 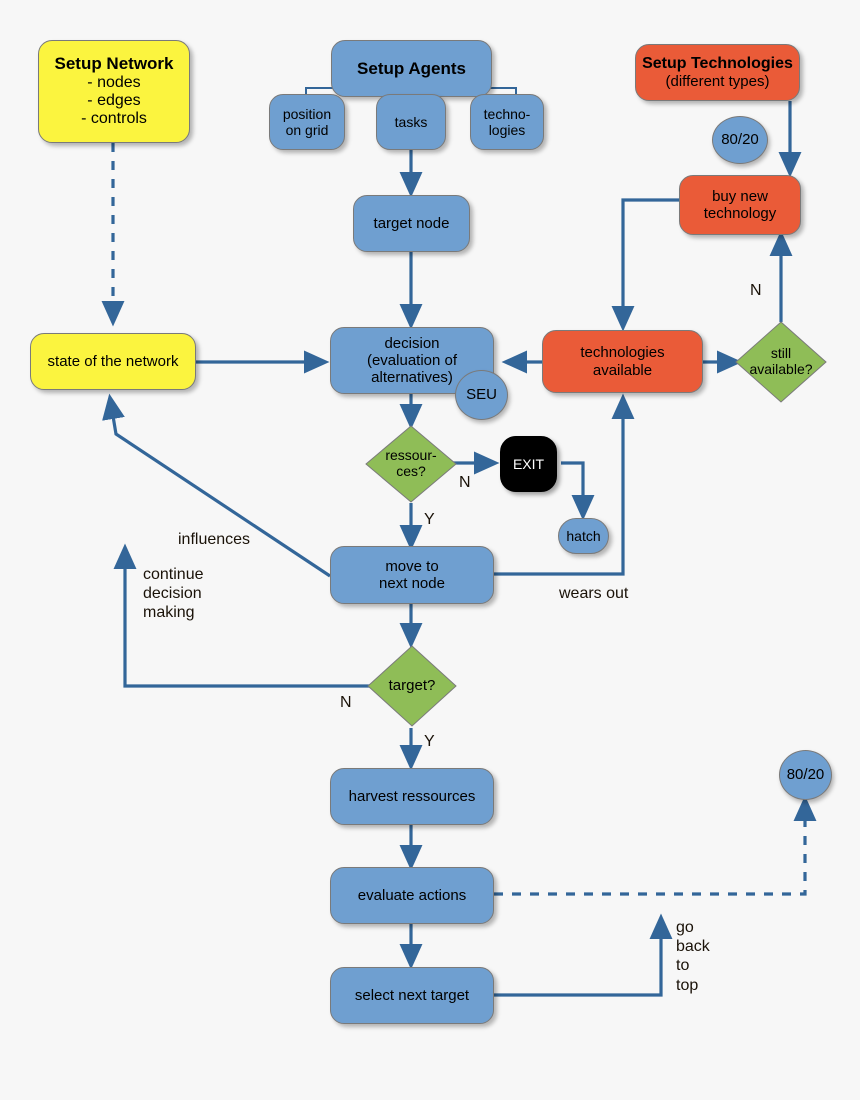 I want to click on move-to-next-node-label: move to next node, so click(x=412, y=574).